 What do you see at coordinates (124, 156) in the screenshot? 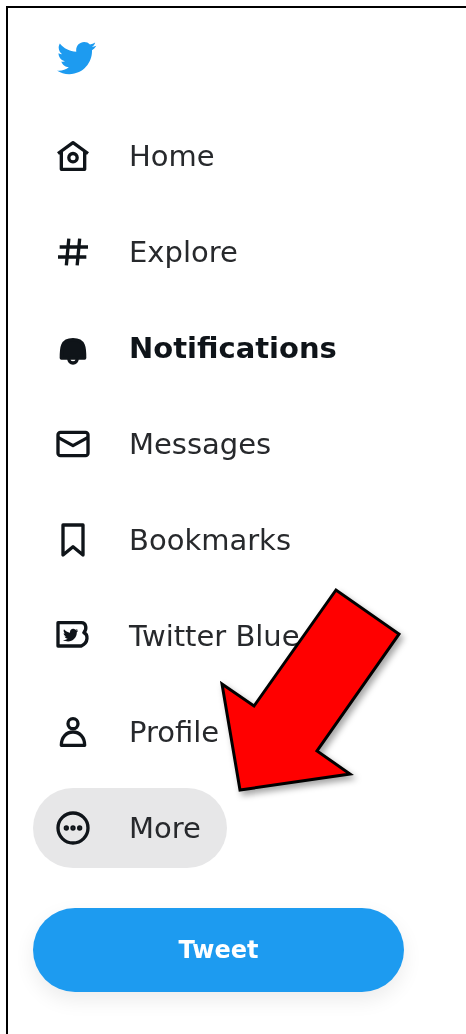
I see `nav-item: Home` at bounding box center [124, 156].